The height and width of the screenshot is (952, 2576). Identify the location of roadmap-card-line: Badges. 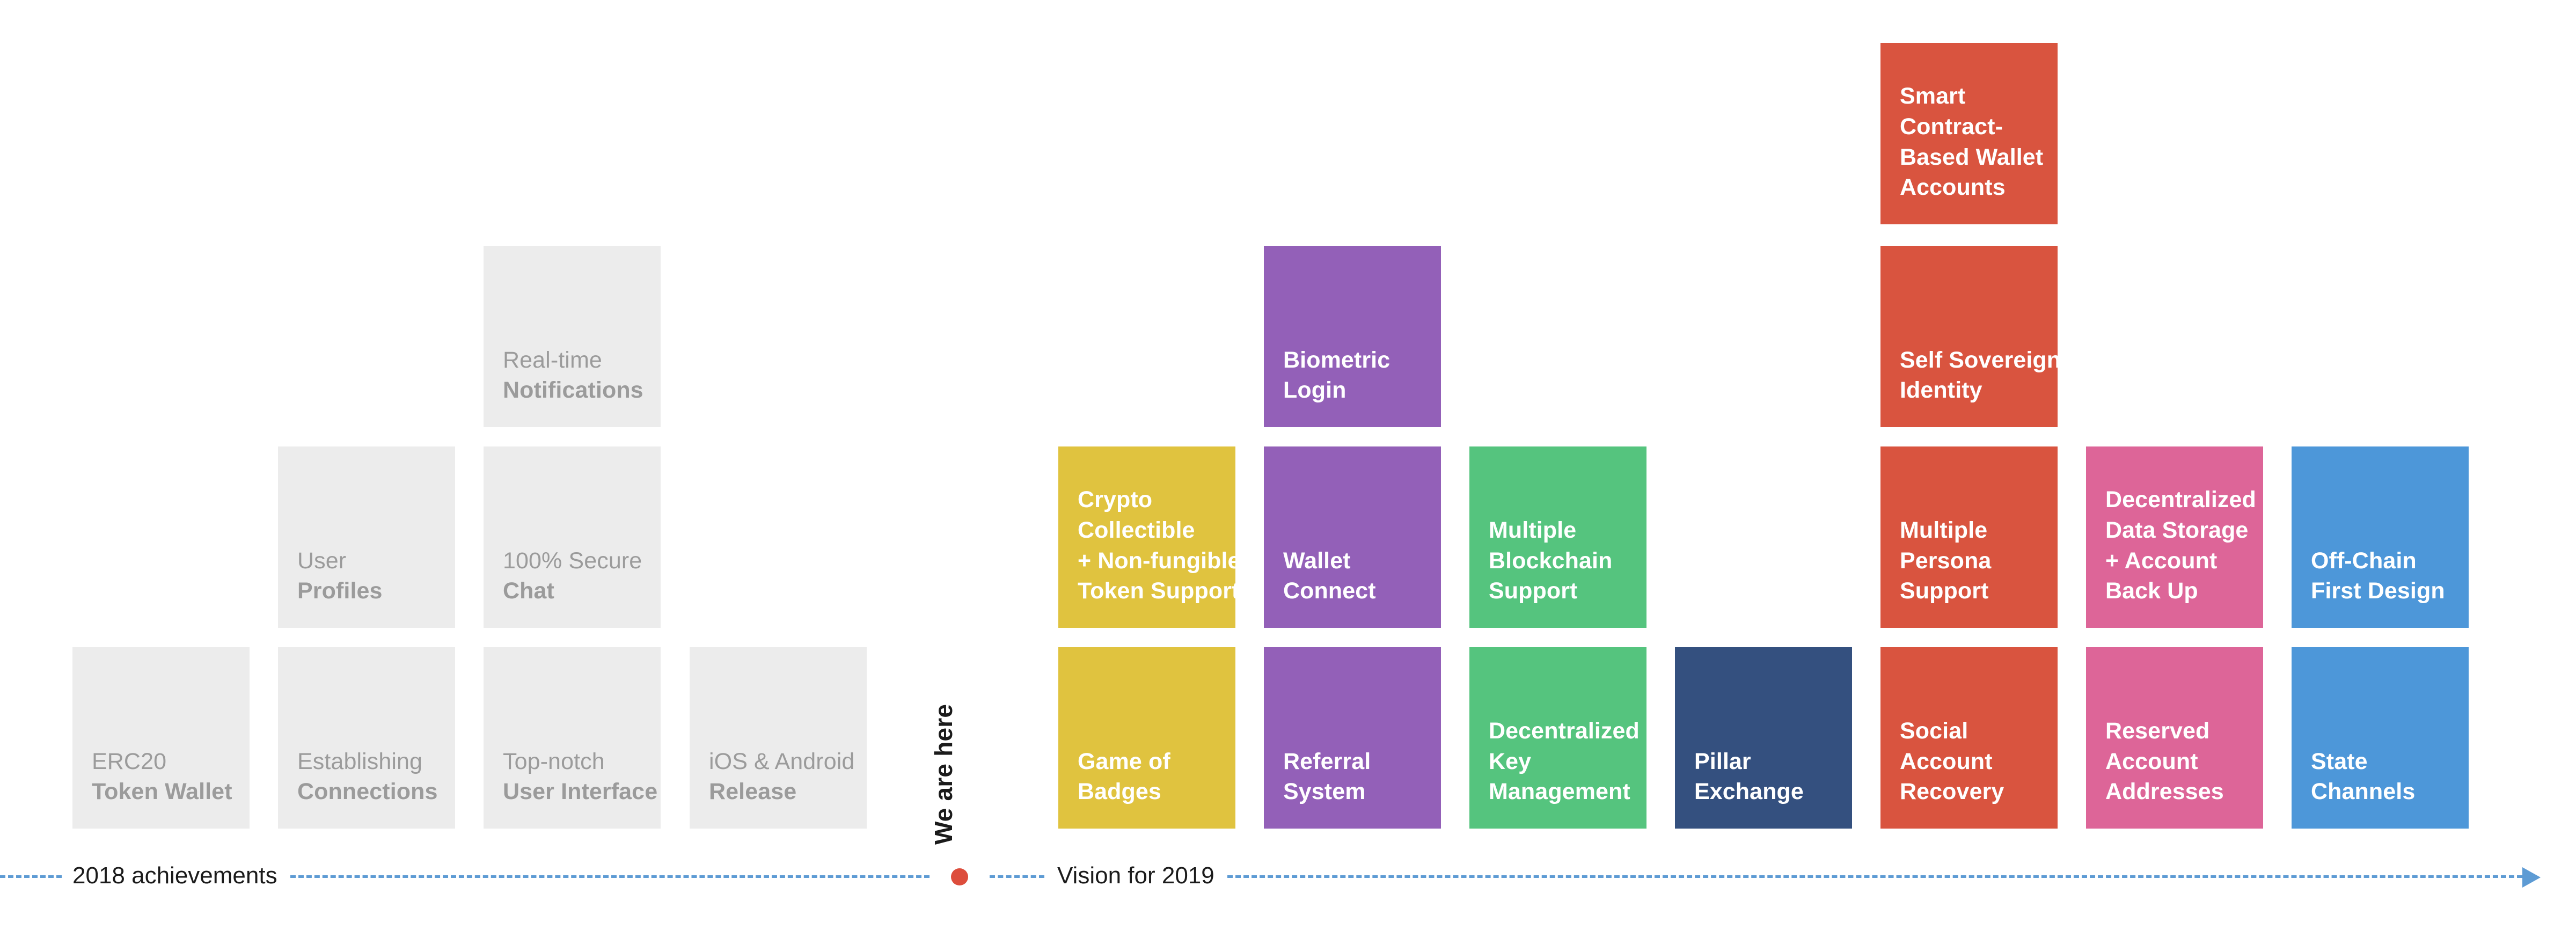
(1119, 792).